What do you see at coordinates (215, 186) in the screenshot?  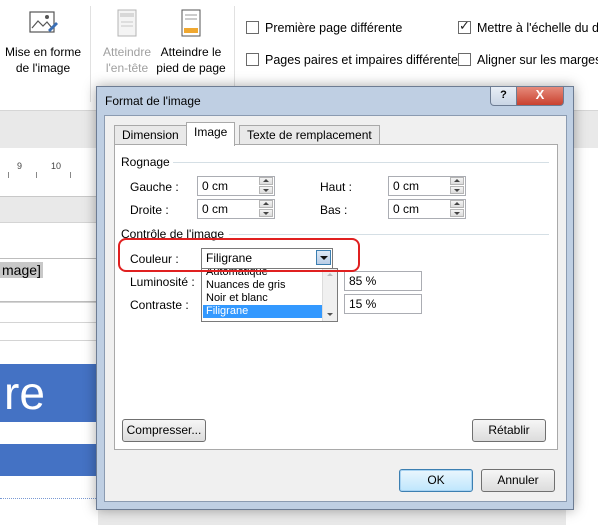 I see `crop-left-value: 0 cm` at bounding box center [215, 186].